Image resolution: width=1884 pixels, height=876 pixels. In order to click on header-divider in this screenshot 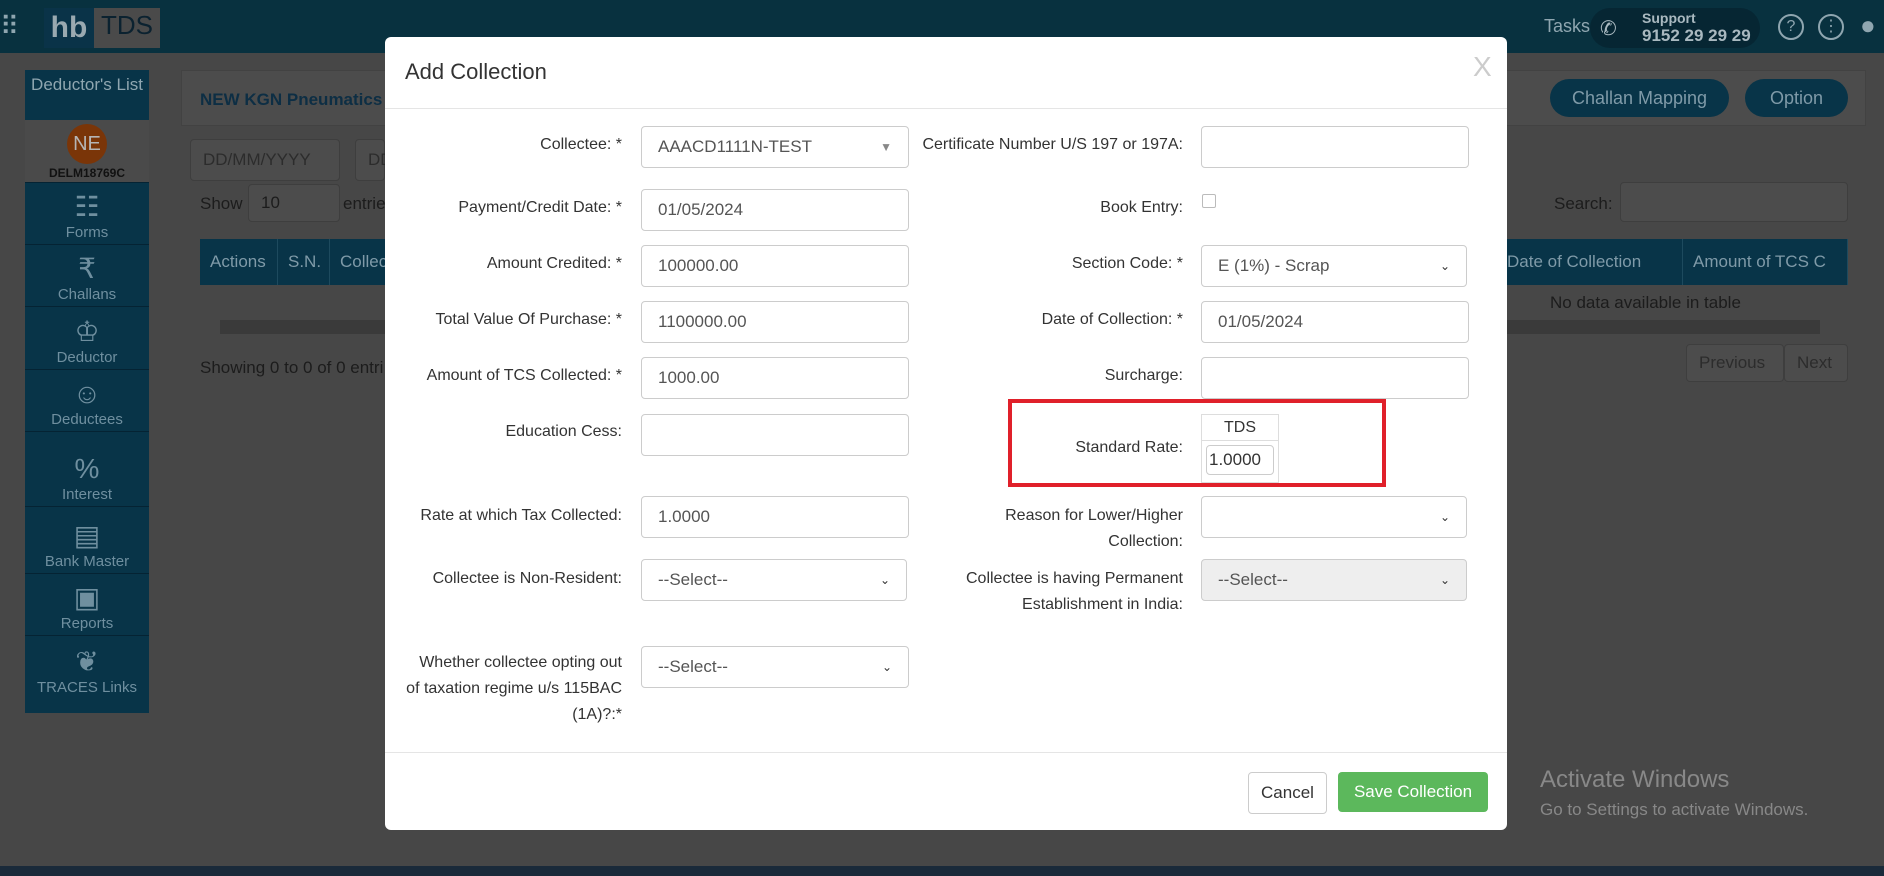, I will do `click(946, 108)`.